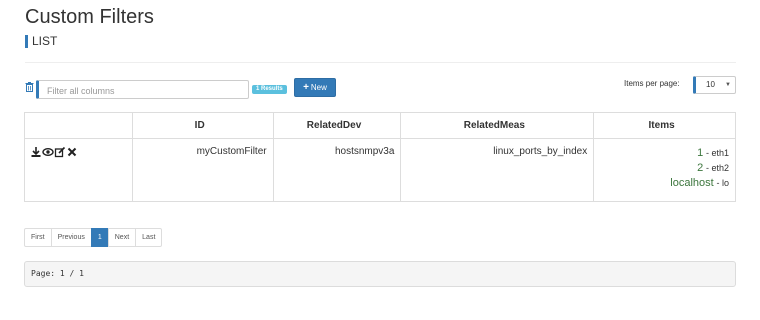  I want to click on filter-input, so click(143, 91).